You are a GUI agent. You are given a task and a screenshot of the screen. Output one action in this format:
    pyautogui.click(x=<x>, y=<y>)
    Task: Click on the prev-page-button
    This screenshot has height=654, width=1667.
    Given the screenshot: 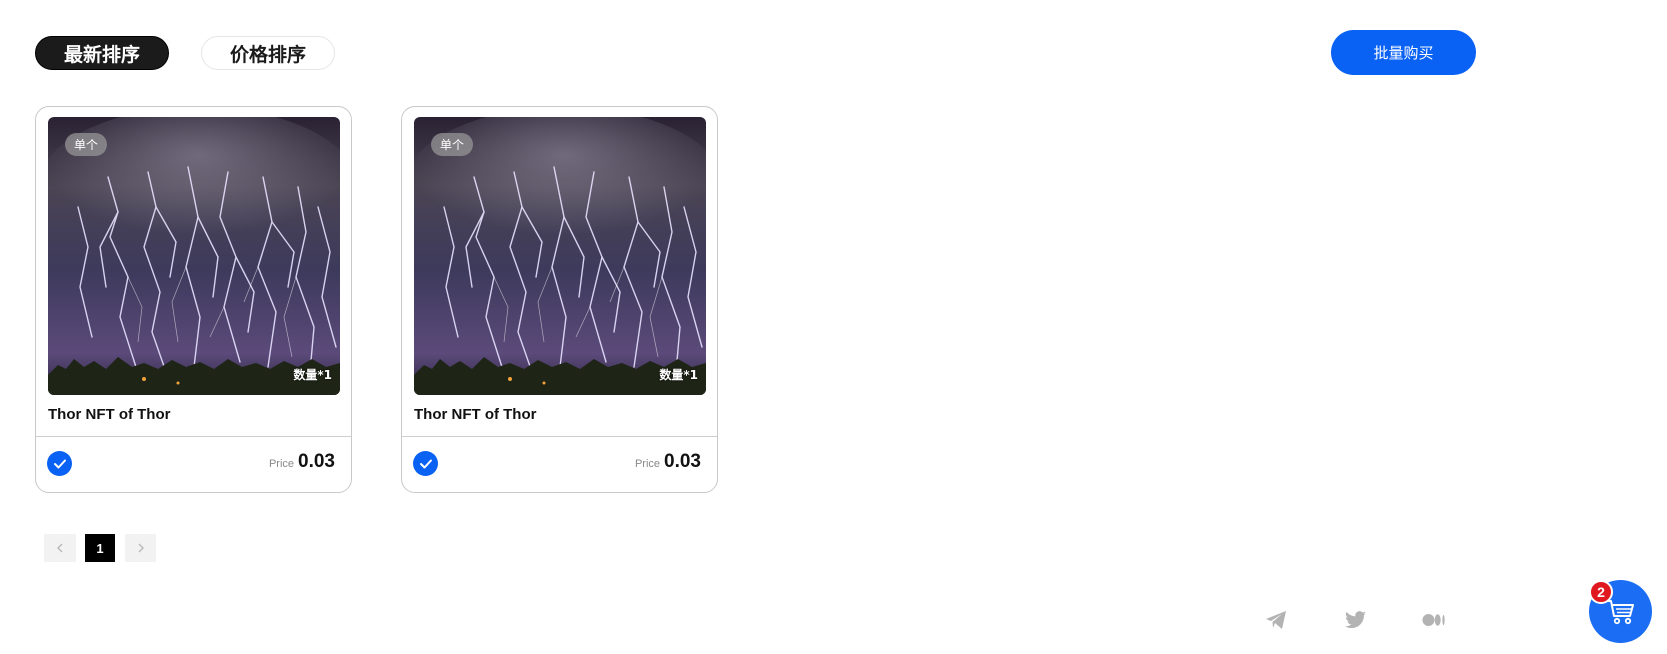 What is the action you would take?
    pyautogui.click(x=60, y=548)
    